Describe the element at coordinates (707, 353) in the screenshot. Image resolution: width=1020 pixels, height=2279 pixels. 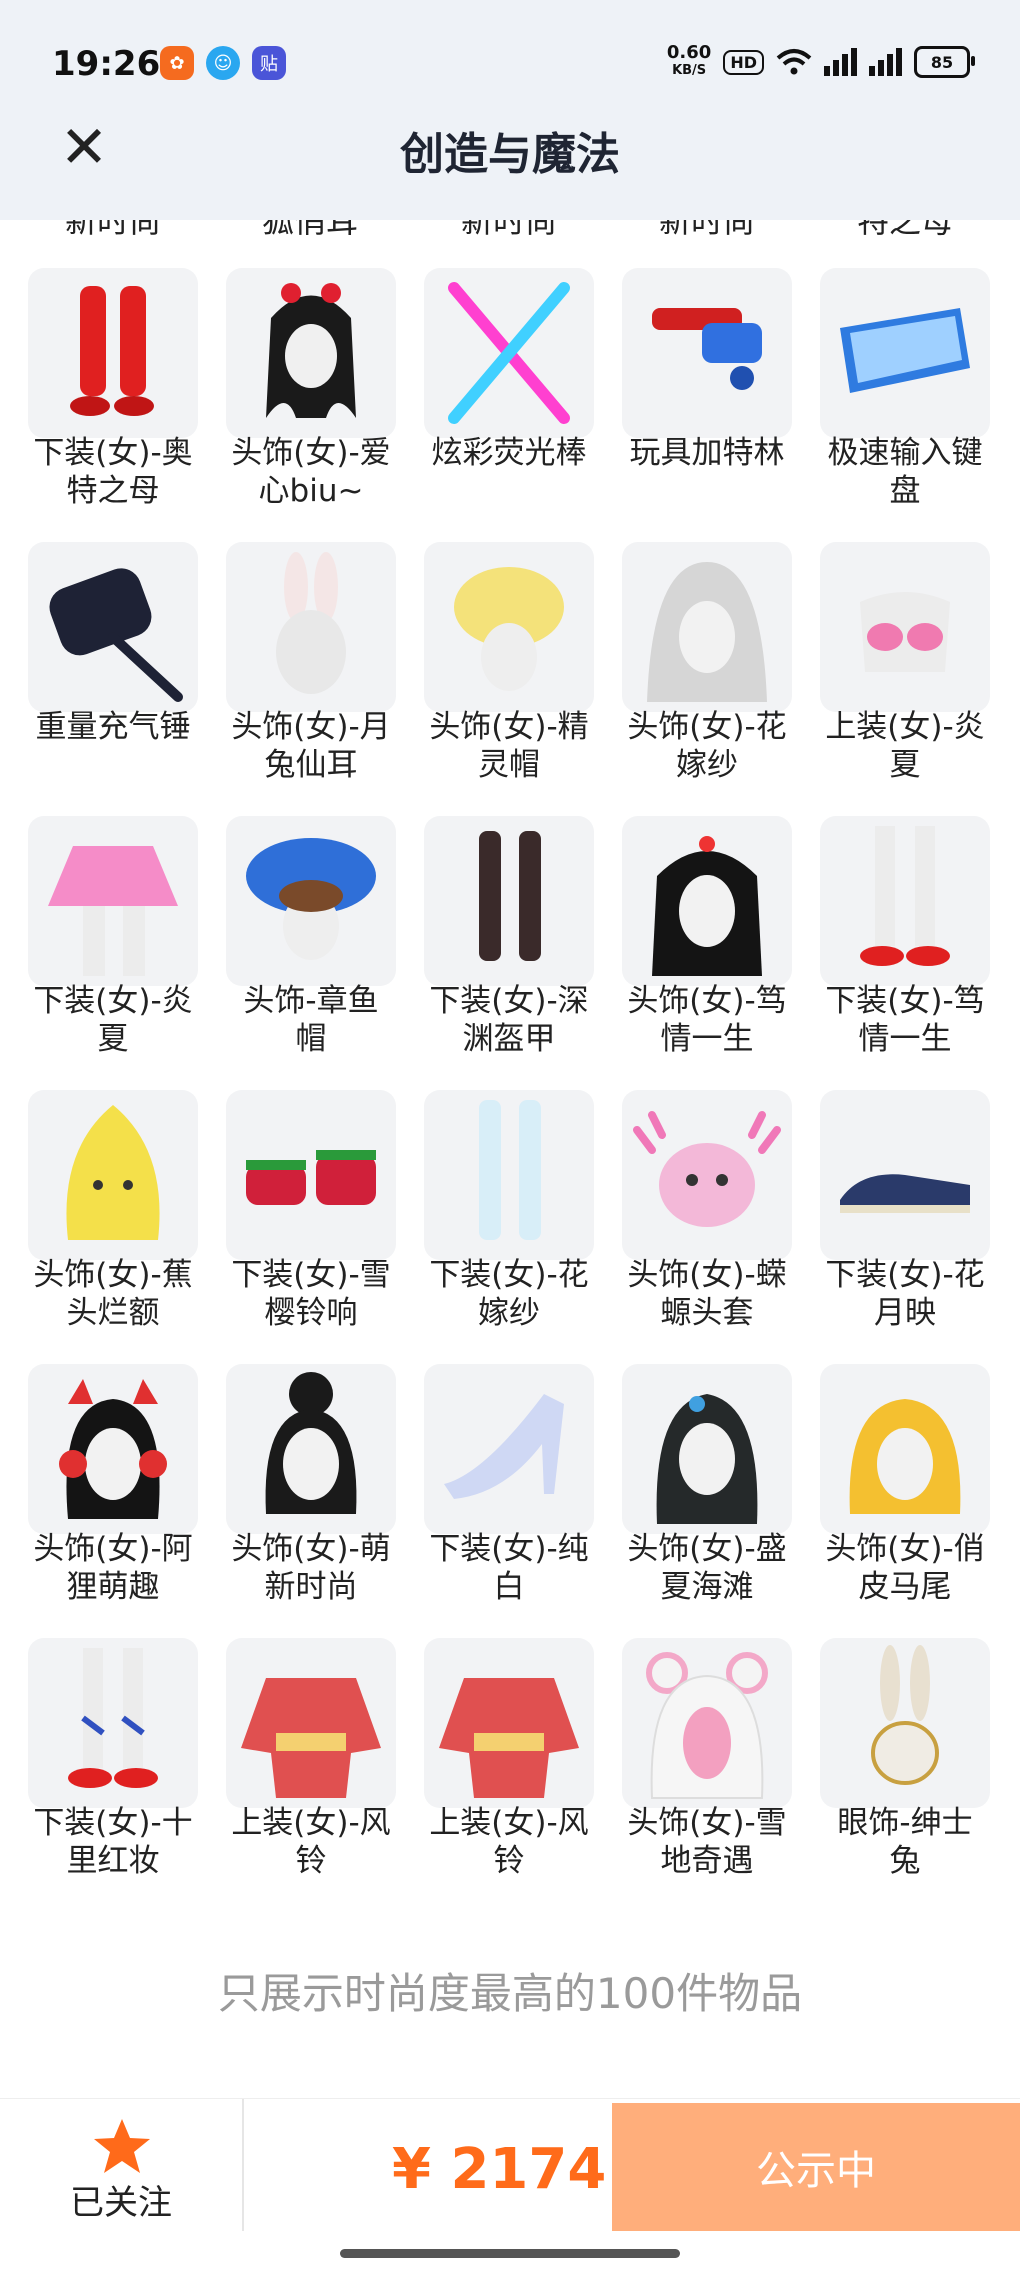
I see `toy-gatling-icon` at that location.